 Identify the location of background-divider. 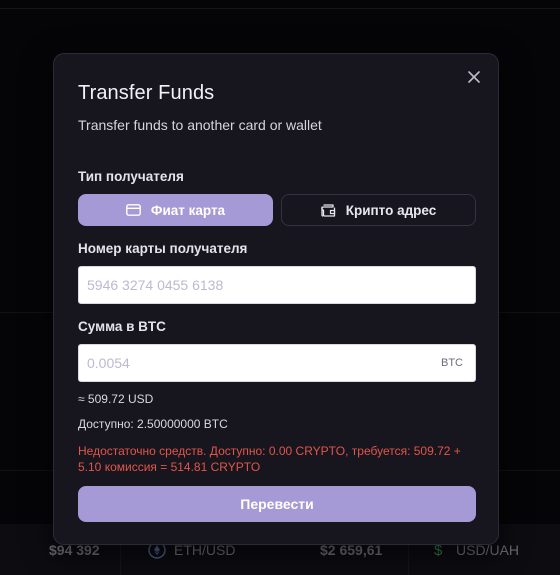
(280, 8).